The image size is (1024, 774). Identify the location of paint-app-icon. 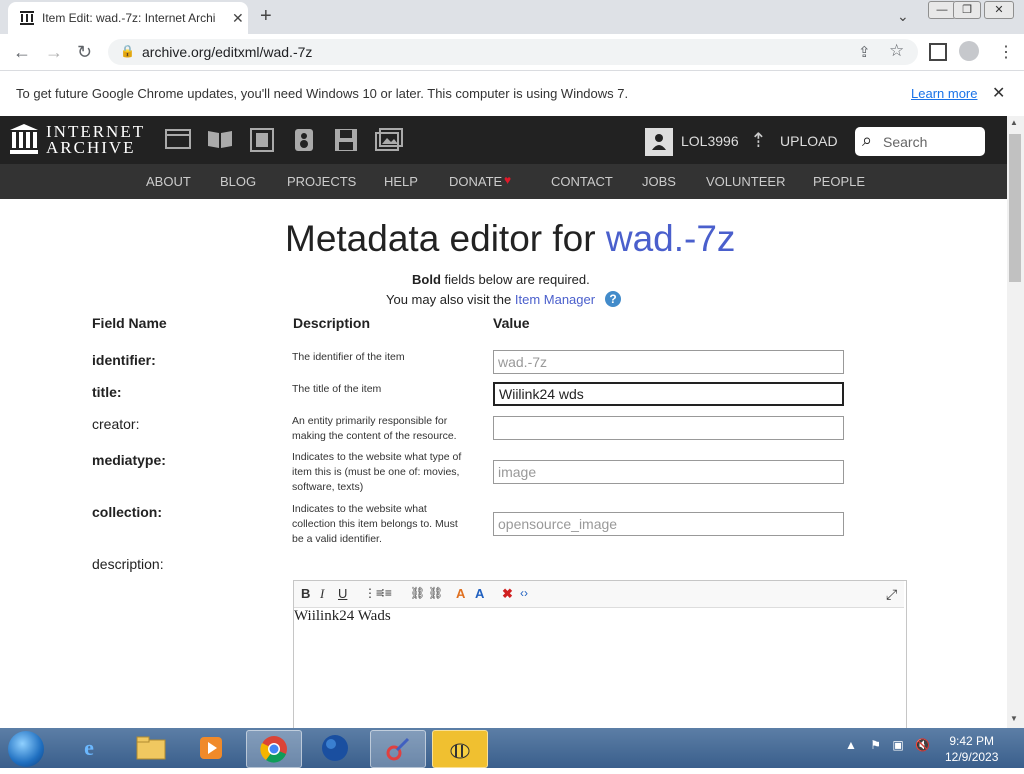
(398, 749).